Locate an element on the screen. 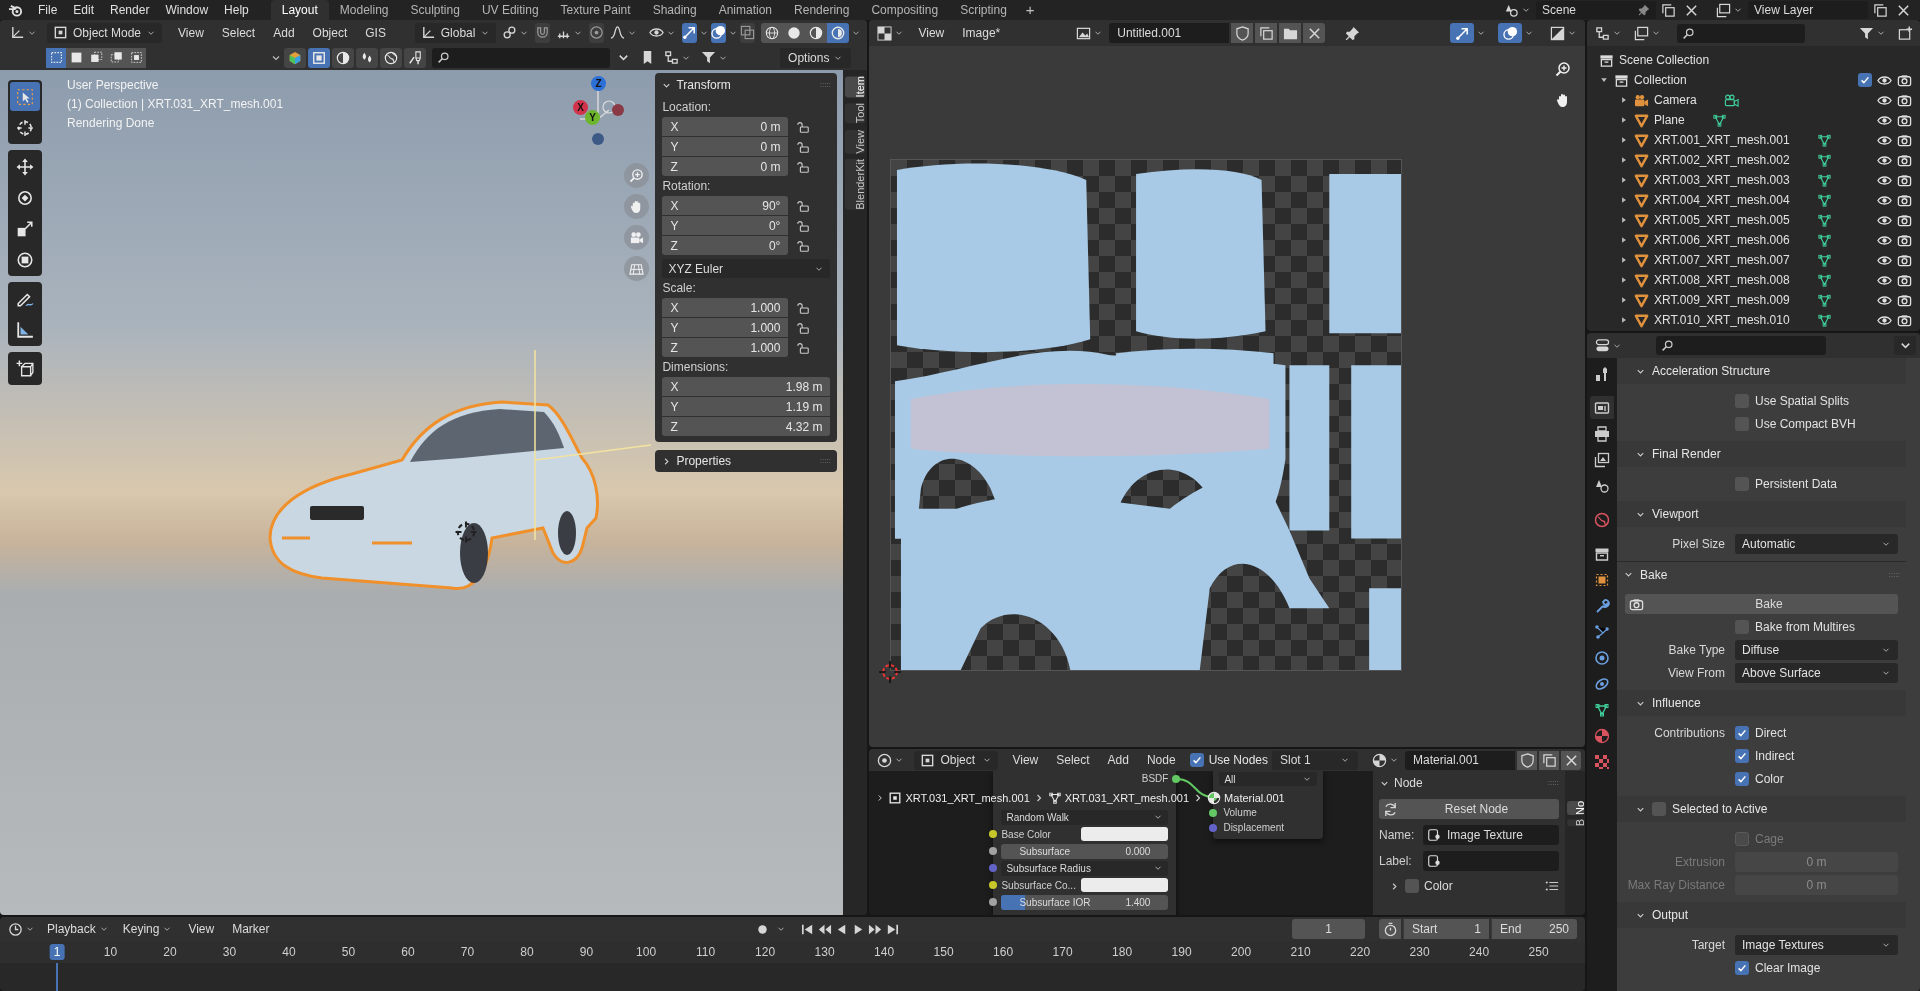 Image resolution: width=1920 pixels, height=991 pixels. number-field: Z 1.000 is located at coordinates (725, 347).